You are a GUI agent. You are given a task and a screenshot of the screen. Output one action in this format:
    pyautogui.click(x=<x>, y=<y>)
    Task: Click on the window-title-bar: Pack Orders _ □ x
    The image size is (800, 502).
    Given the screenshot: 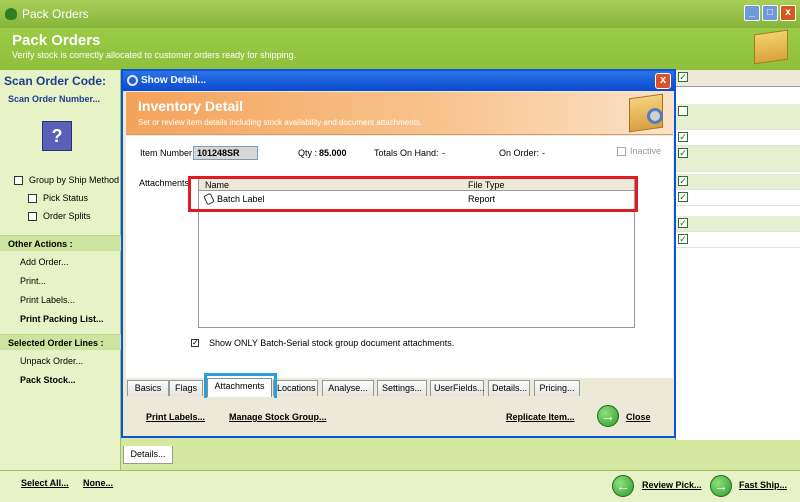 What is the action you would take?
    pyautogui.click(x=400, y=14)
    